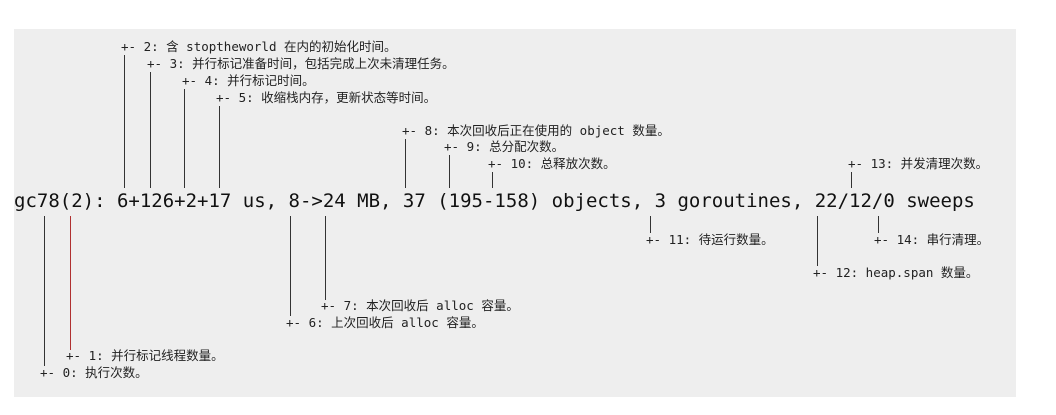  I want to click on annotation-11: +- 11: 待运行数量。, so click(710, 239).